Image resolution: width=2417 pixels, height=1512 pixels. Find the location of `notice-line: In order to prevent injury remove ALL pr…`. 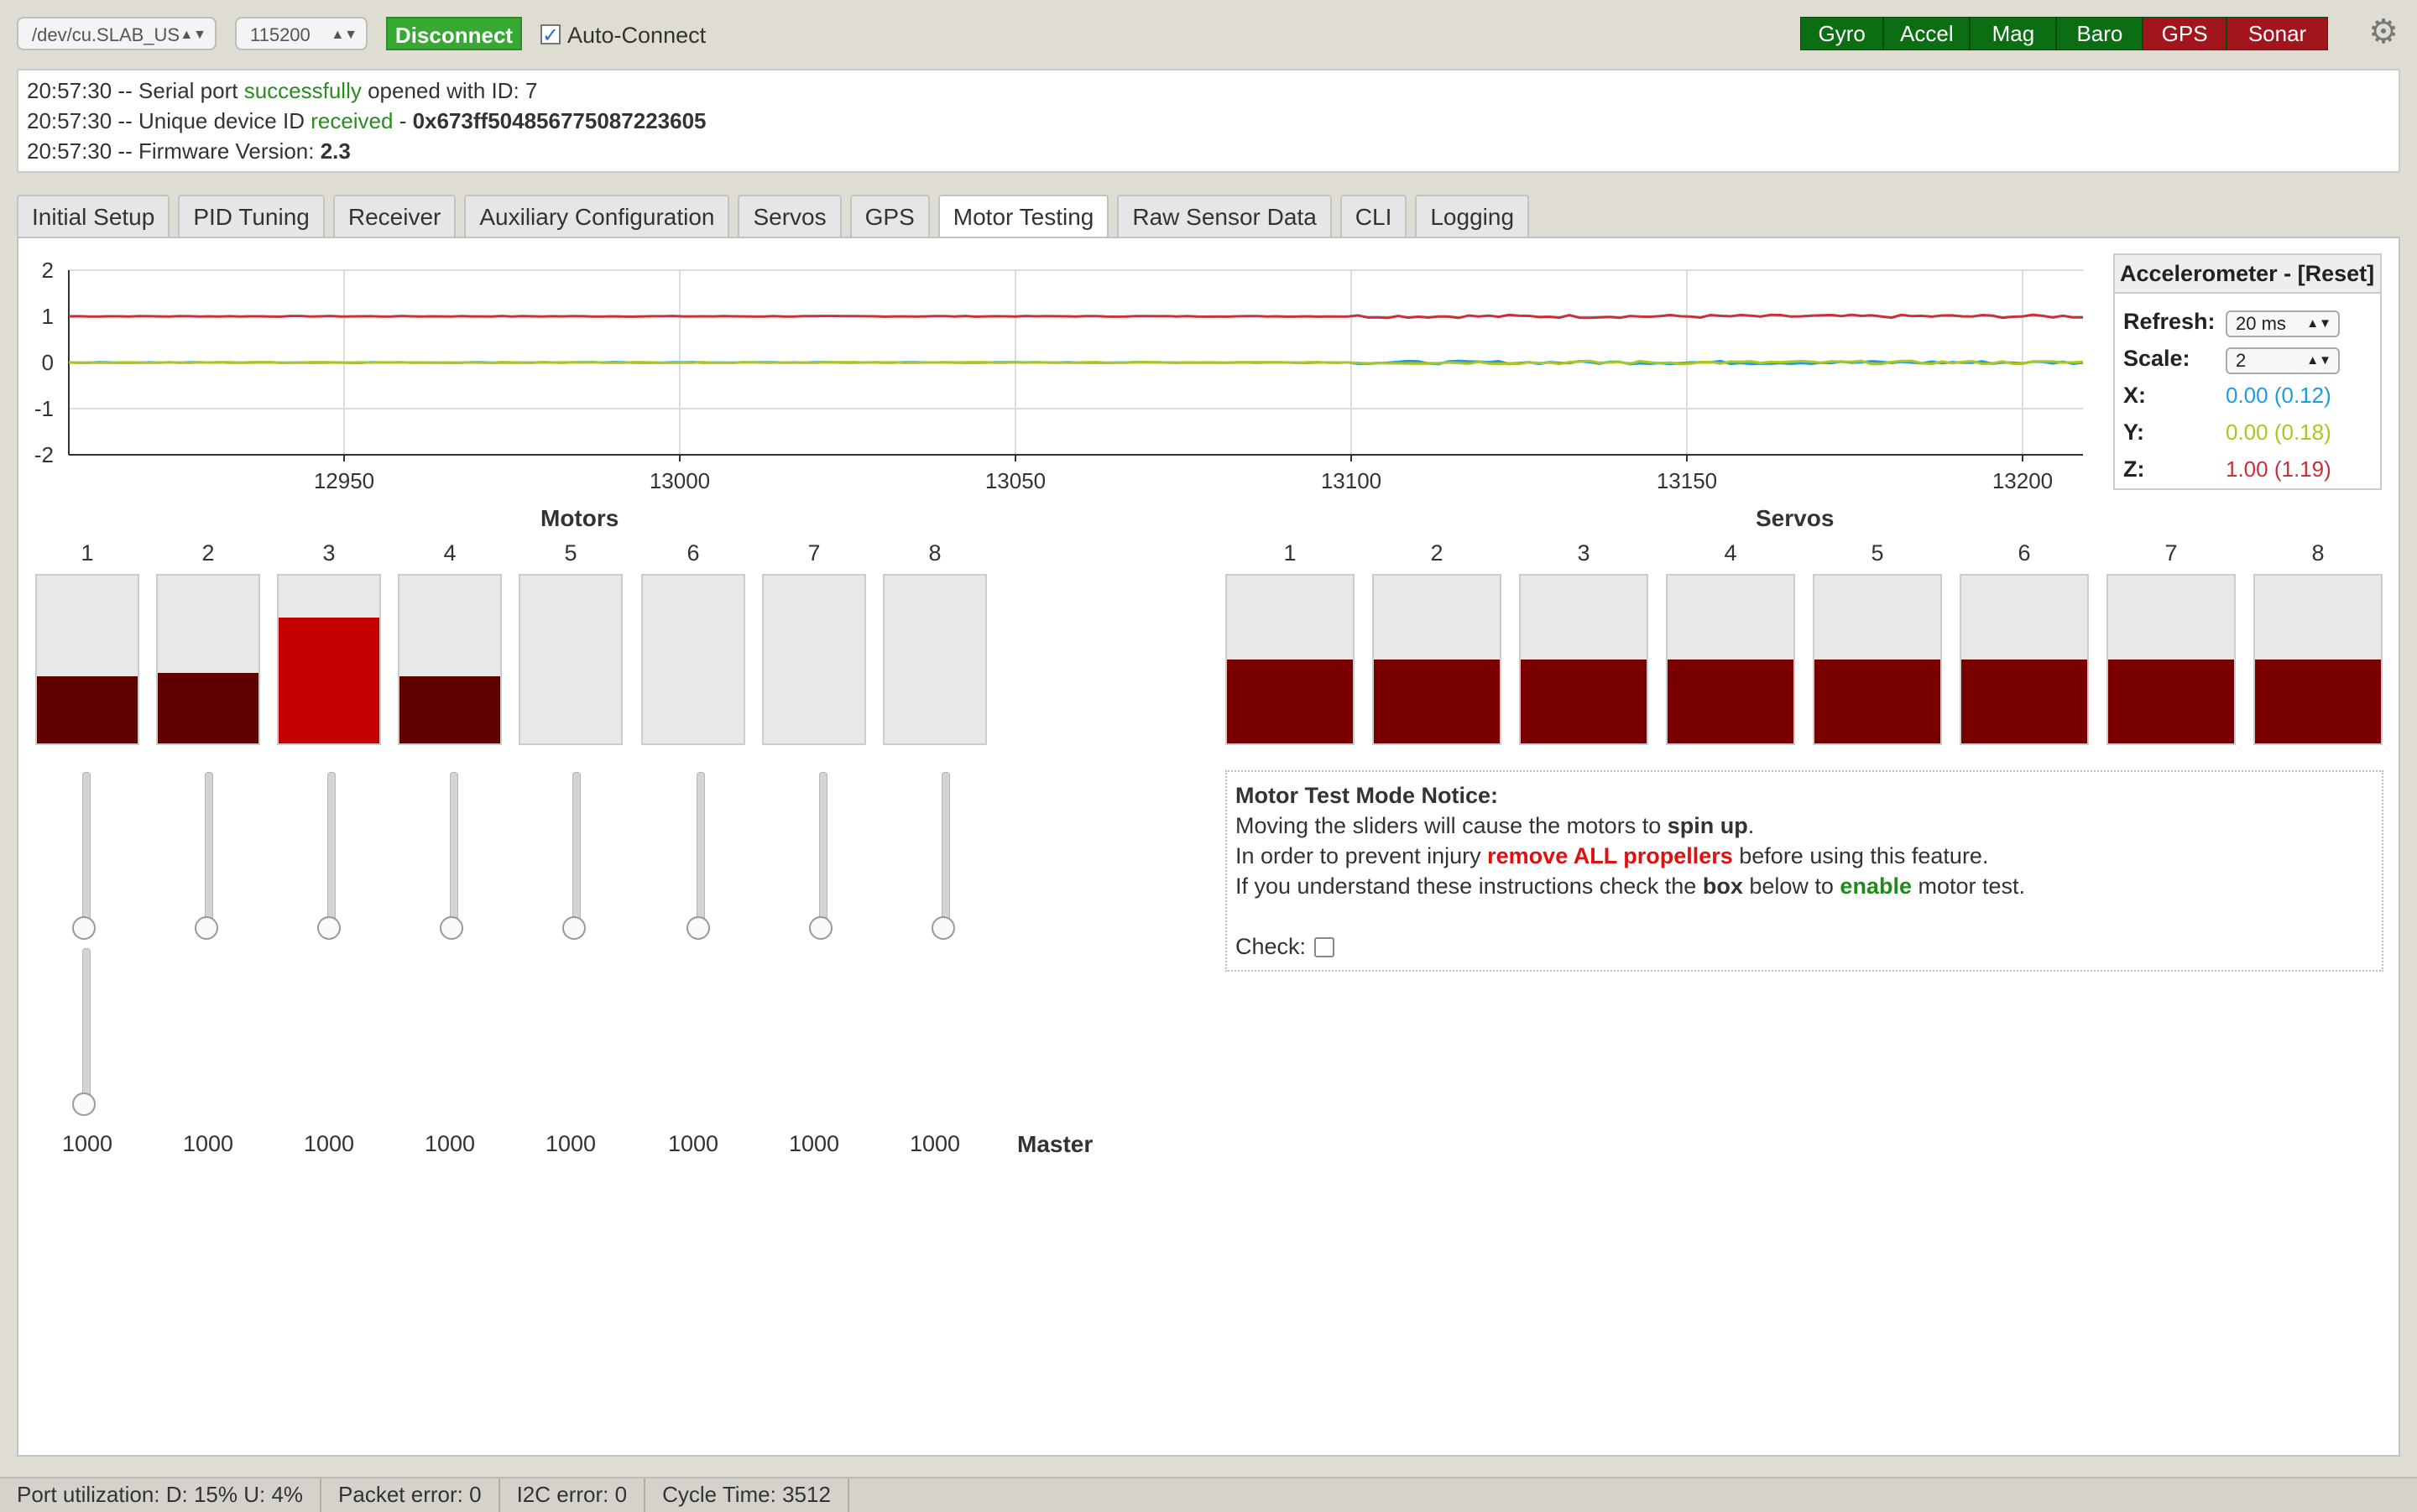

notice-line: In order to prevent injury remove ALL pr… is located at coordinates (1804, 856).